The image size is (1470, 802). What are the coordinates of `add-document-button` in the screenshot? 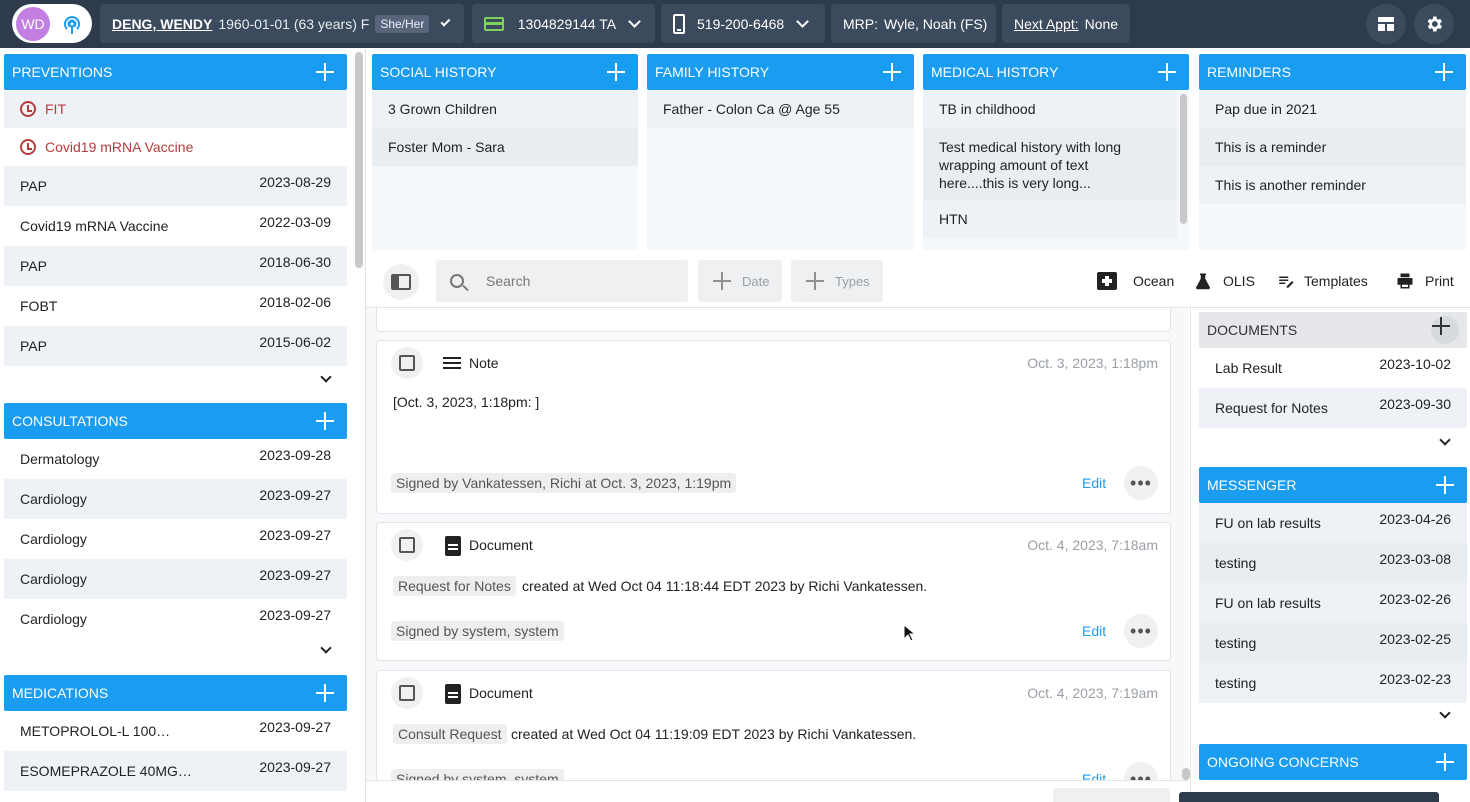 It's located at (1445, 330).